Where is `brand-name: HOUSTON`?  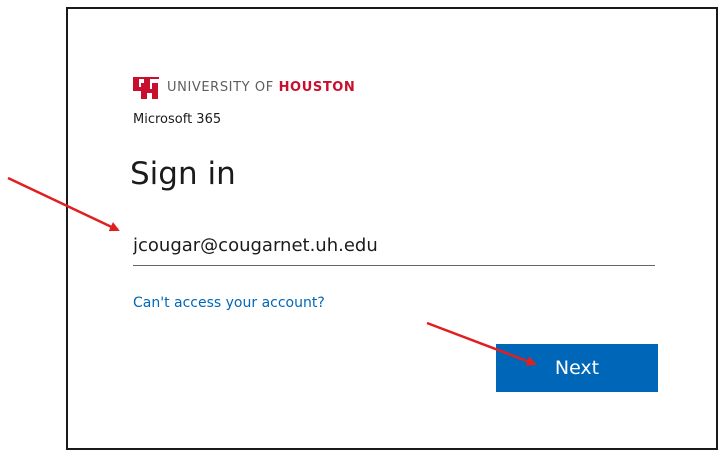 brand-name: HOUSTON is located at coordinates (317, 87).